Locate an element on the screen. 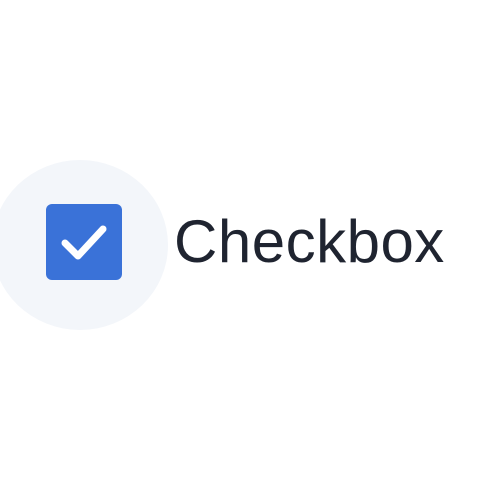  checkmark-icon is located at coordinates (84, 242).